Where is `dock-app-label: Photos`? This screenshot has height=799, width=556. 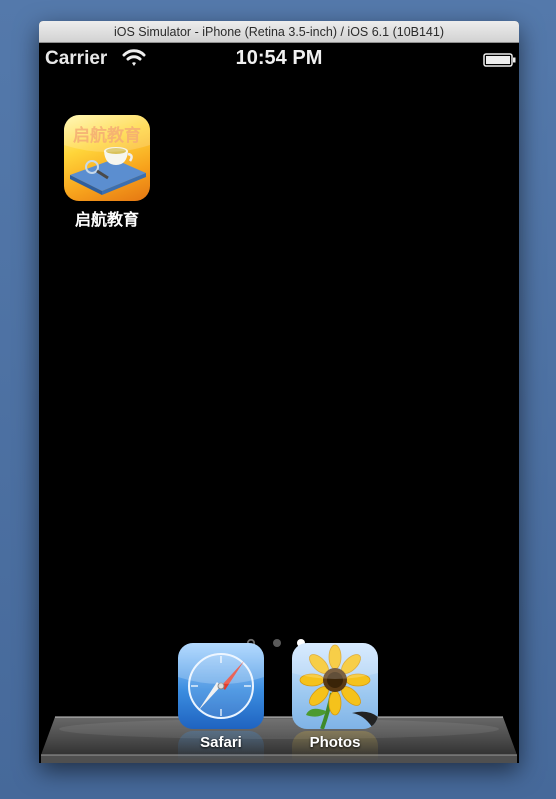
dock-app-label: Photos is located at coordinates (335, 742).